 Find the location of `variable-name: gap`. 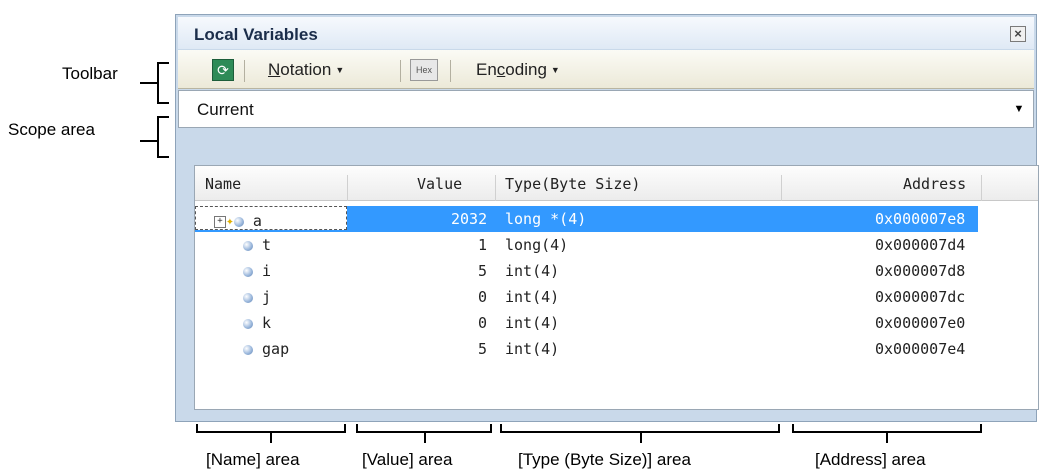

variable-name: gap is located at coordinates (276, 349).